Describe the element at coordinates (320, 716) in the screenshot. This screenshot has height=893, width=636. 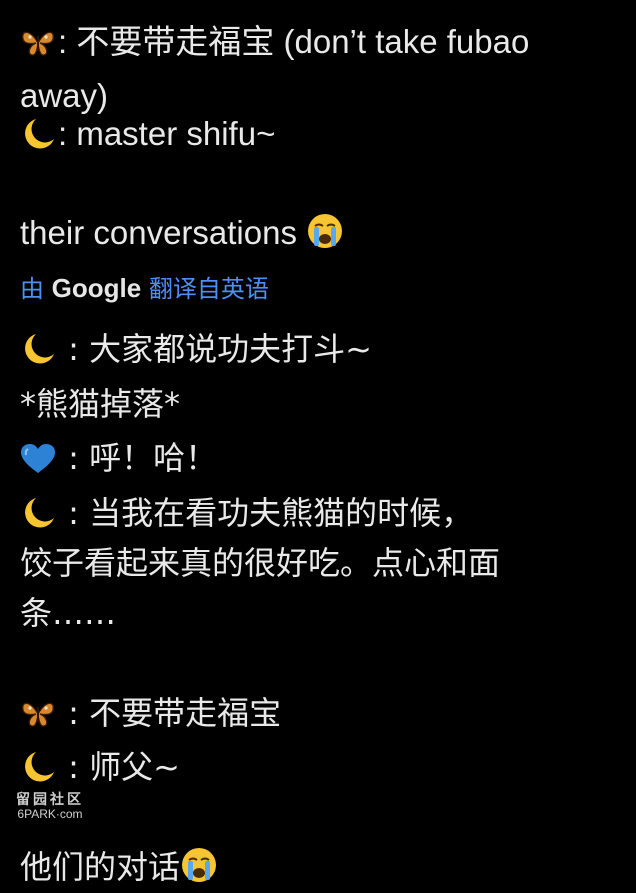
I see `chinese-line-7: : 不要带走福宝` at that location.